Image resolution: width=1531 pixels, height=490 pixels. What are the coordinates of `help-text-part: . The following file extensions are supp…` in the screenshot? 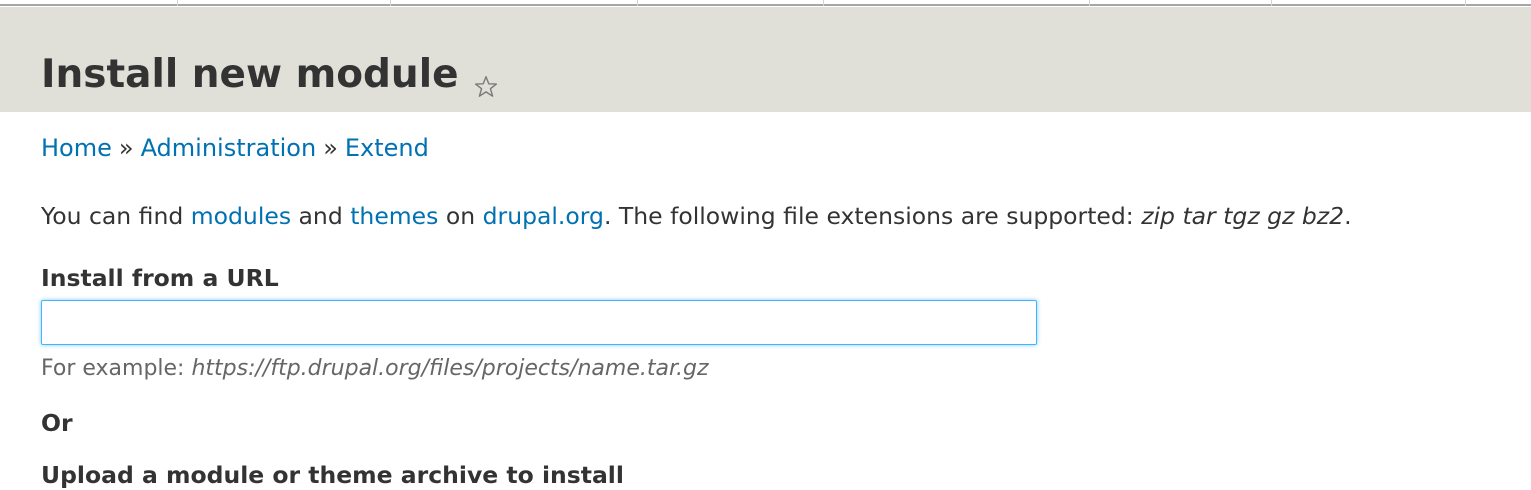 It's located at (872, 216).